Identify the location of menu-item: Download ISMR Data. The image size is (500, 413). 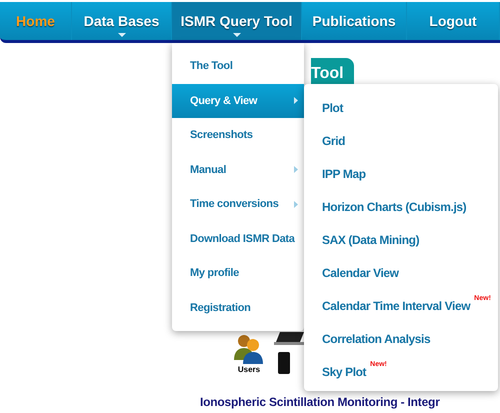
(238, 239).